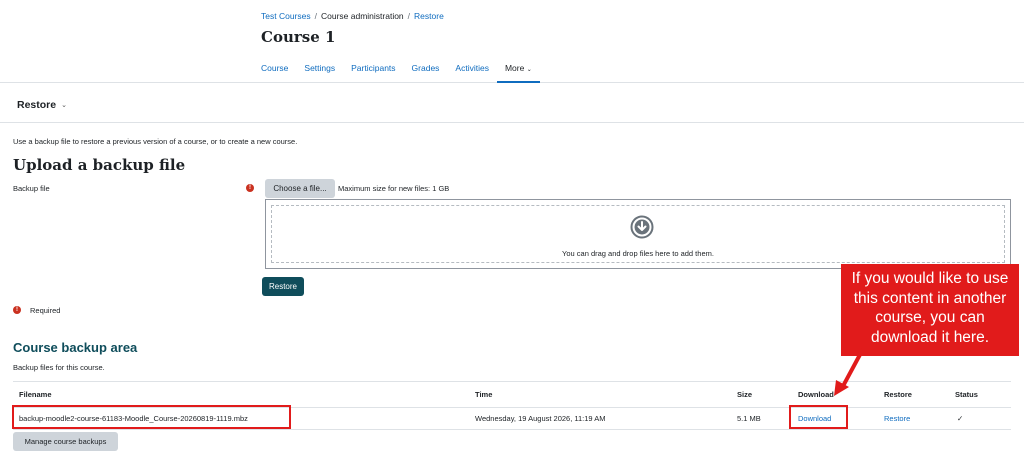 The image size is (1024, 458). What do you see at coordinates (472, 70) in the screenshot?
I see `tab-activities: Activities` at bounding box center [472, 70].